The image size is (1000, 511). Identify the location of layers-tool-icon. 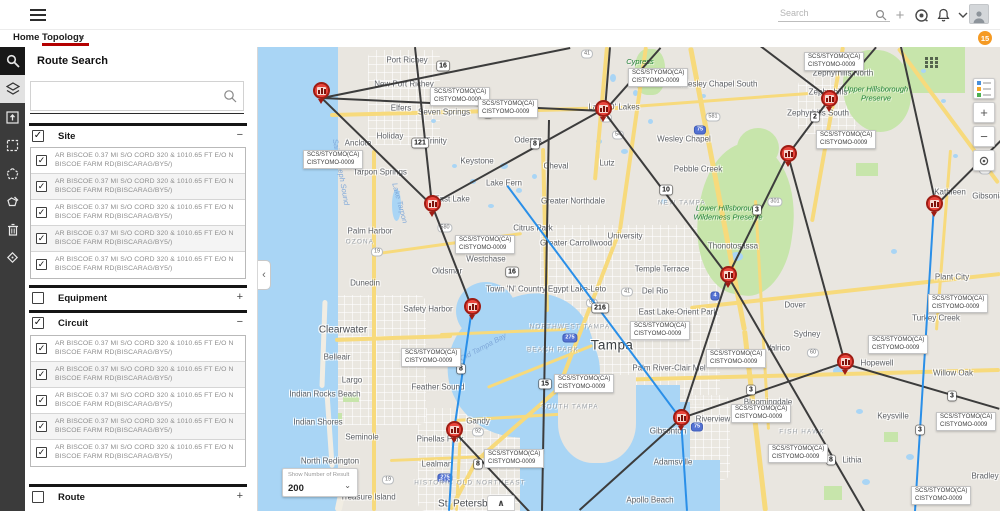
(12, 89).